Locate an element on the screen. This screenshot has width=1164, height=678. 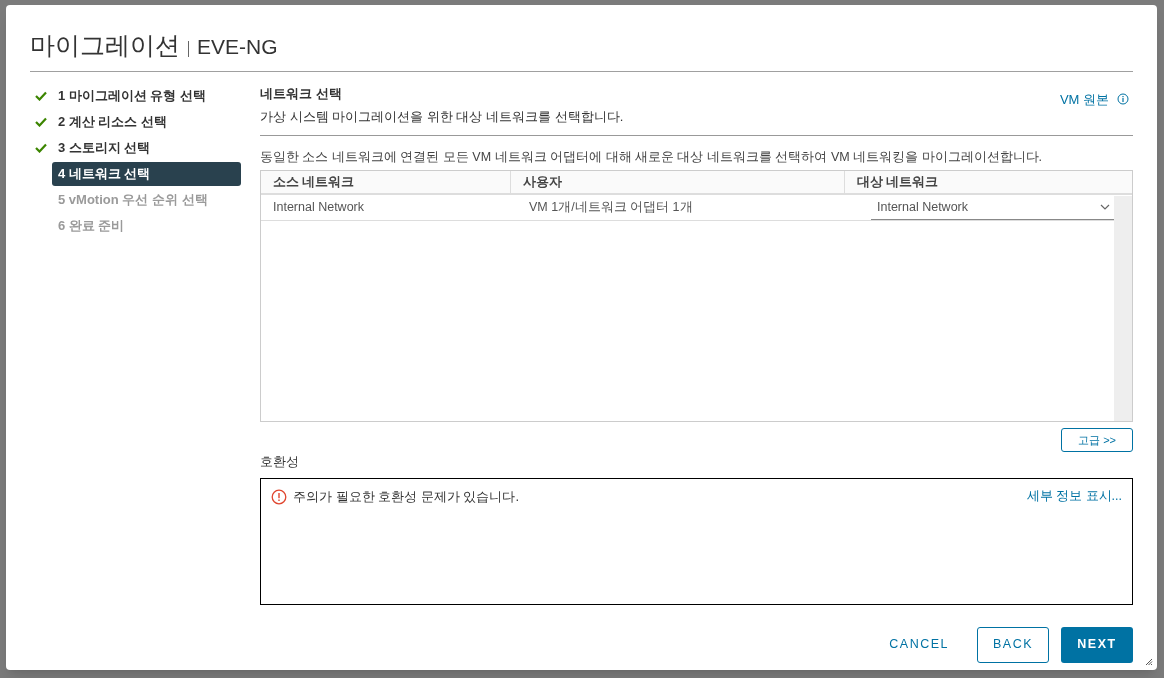
table-cell-text: Internal Network is located at coordinates (318, 208).